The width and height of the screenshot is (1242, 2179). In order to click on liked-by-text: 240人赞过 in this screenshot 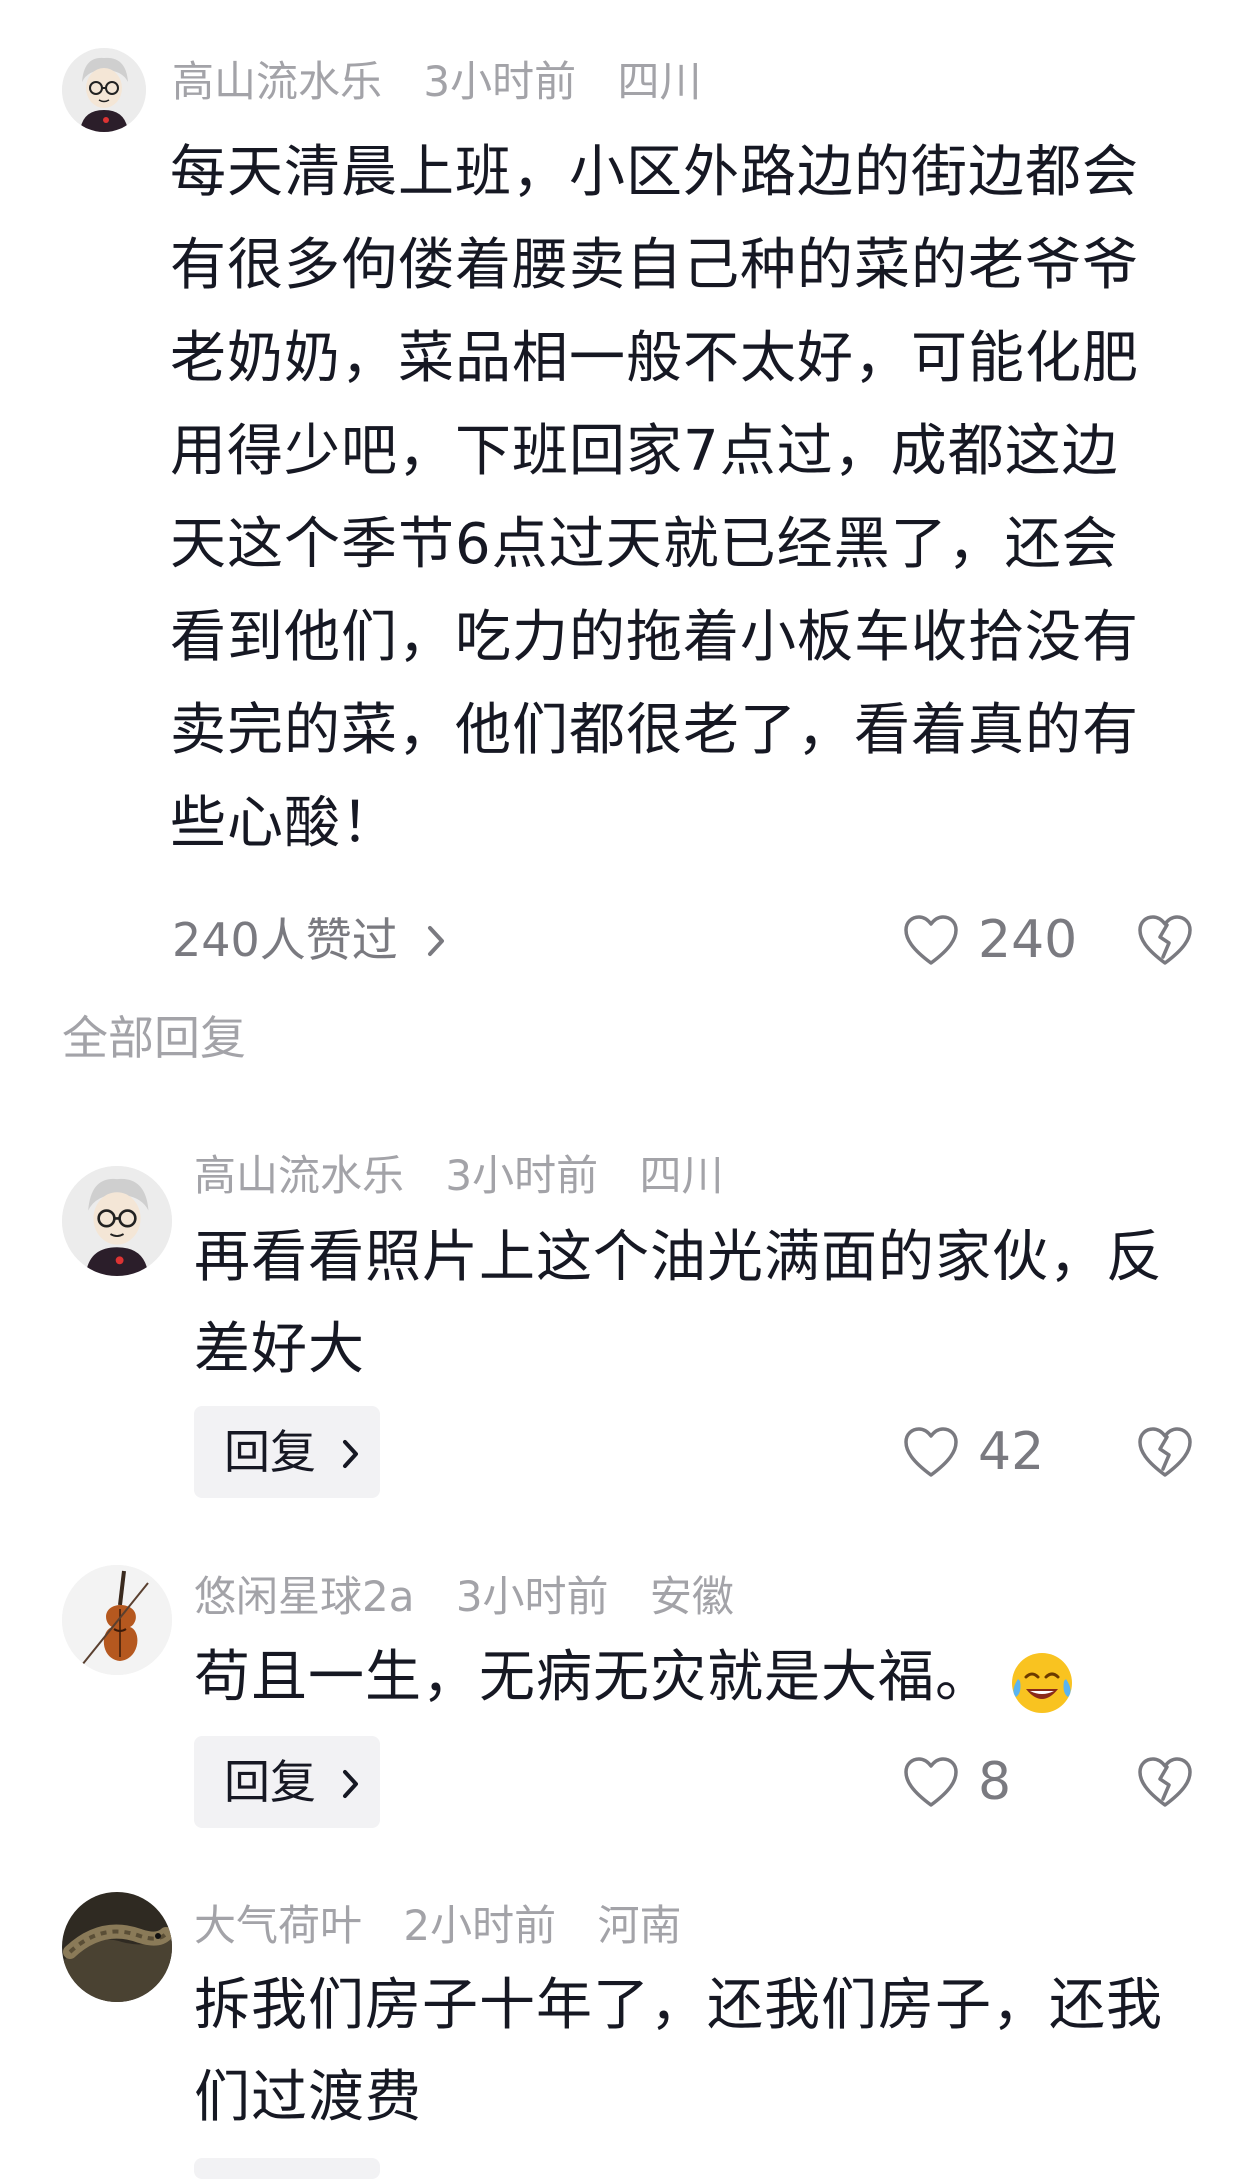, I will do `click(285, 940)`.